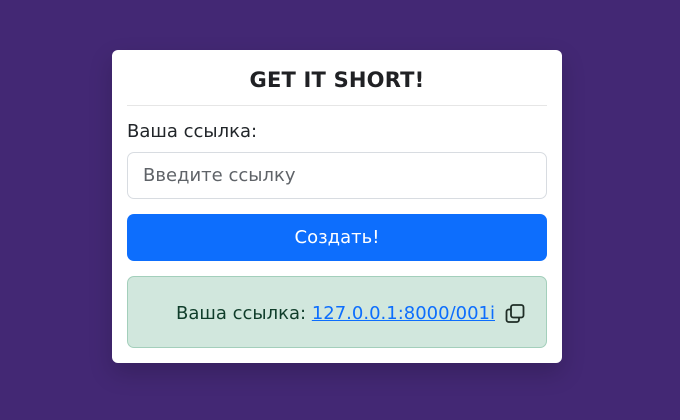 Image resolution: width=680 pixels, height=420 pixels. I want to click on result-text: Ваша ссылка: 127.0.0.1:8000/001i, so click(335, 313).